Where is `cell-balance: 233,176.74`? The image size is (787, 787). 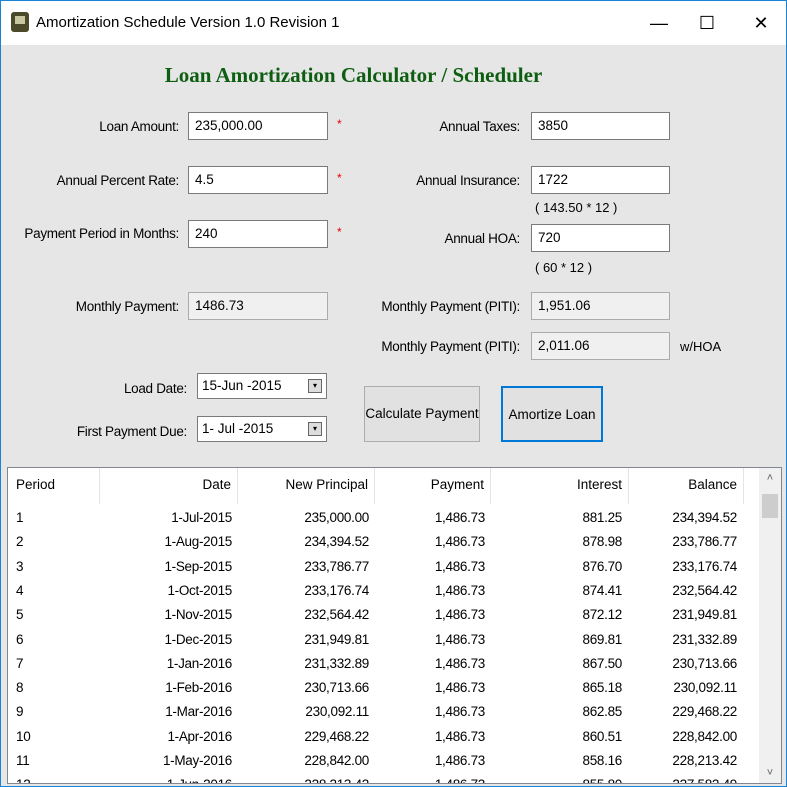
cell-balance: 233,176.74 is located at coordinates (704, 566).